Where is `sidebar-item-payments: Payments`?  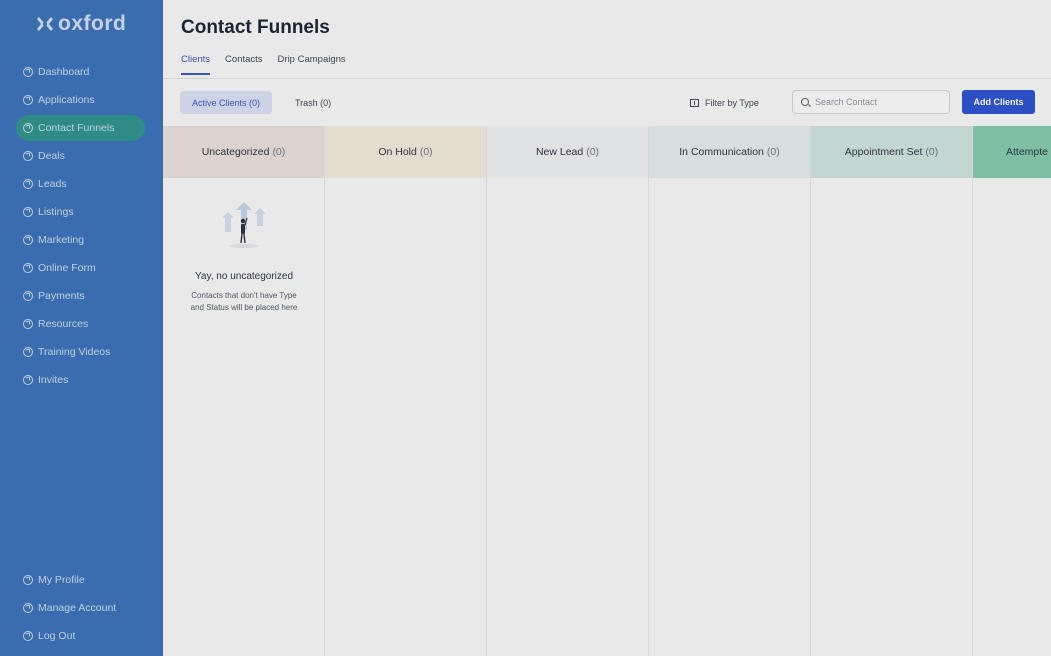
sidebar-item-payments: Payments is located at coordinates (81, 296).